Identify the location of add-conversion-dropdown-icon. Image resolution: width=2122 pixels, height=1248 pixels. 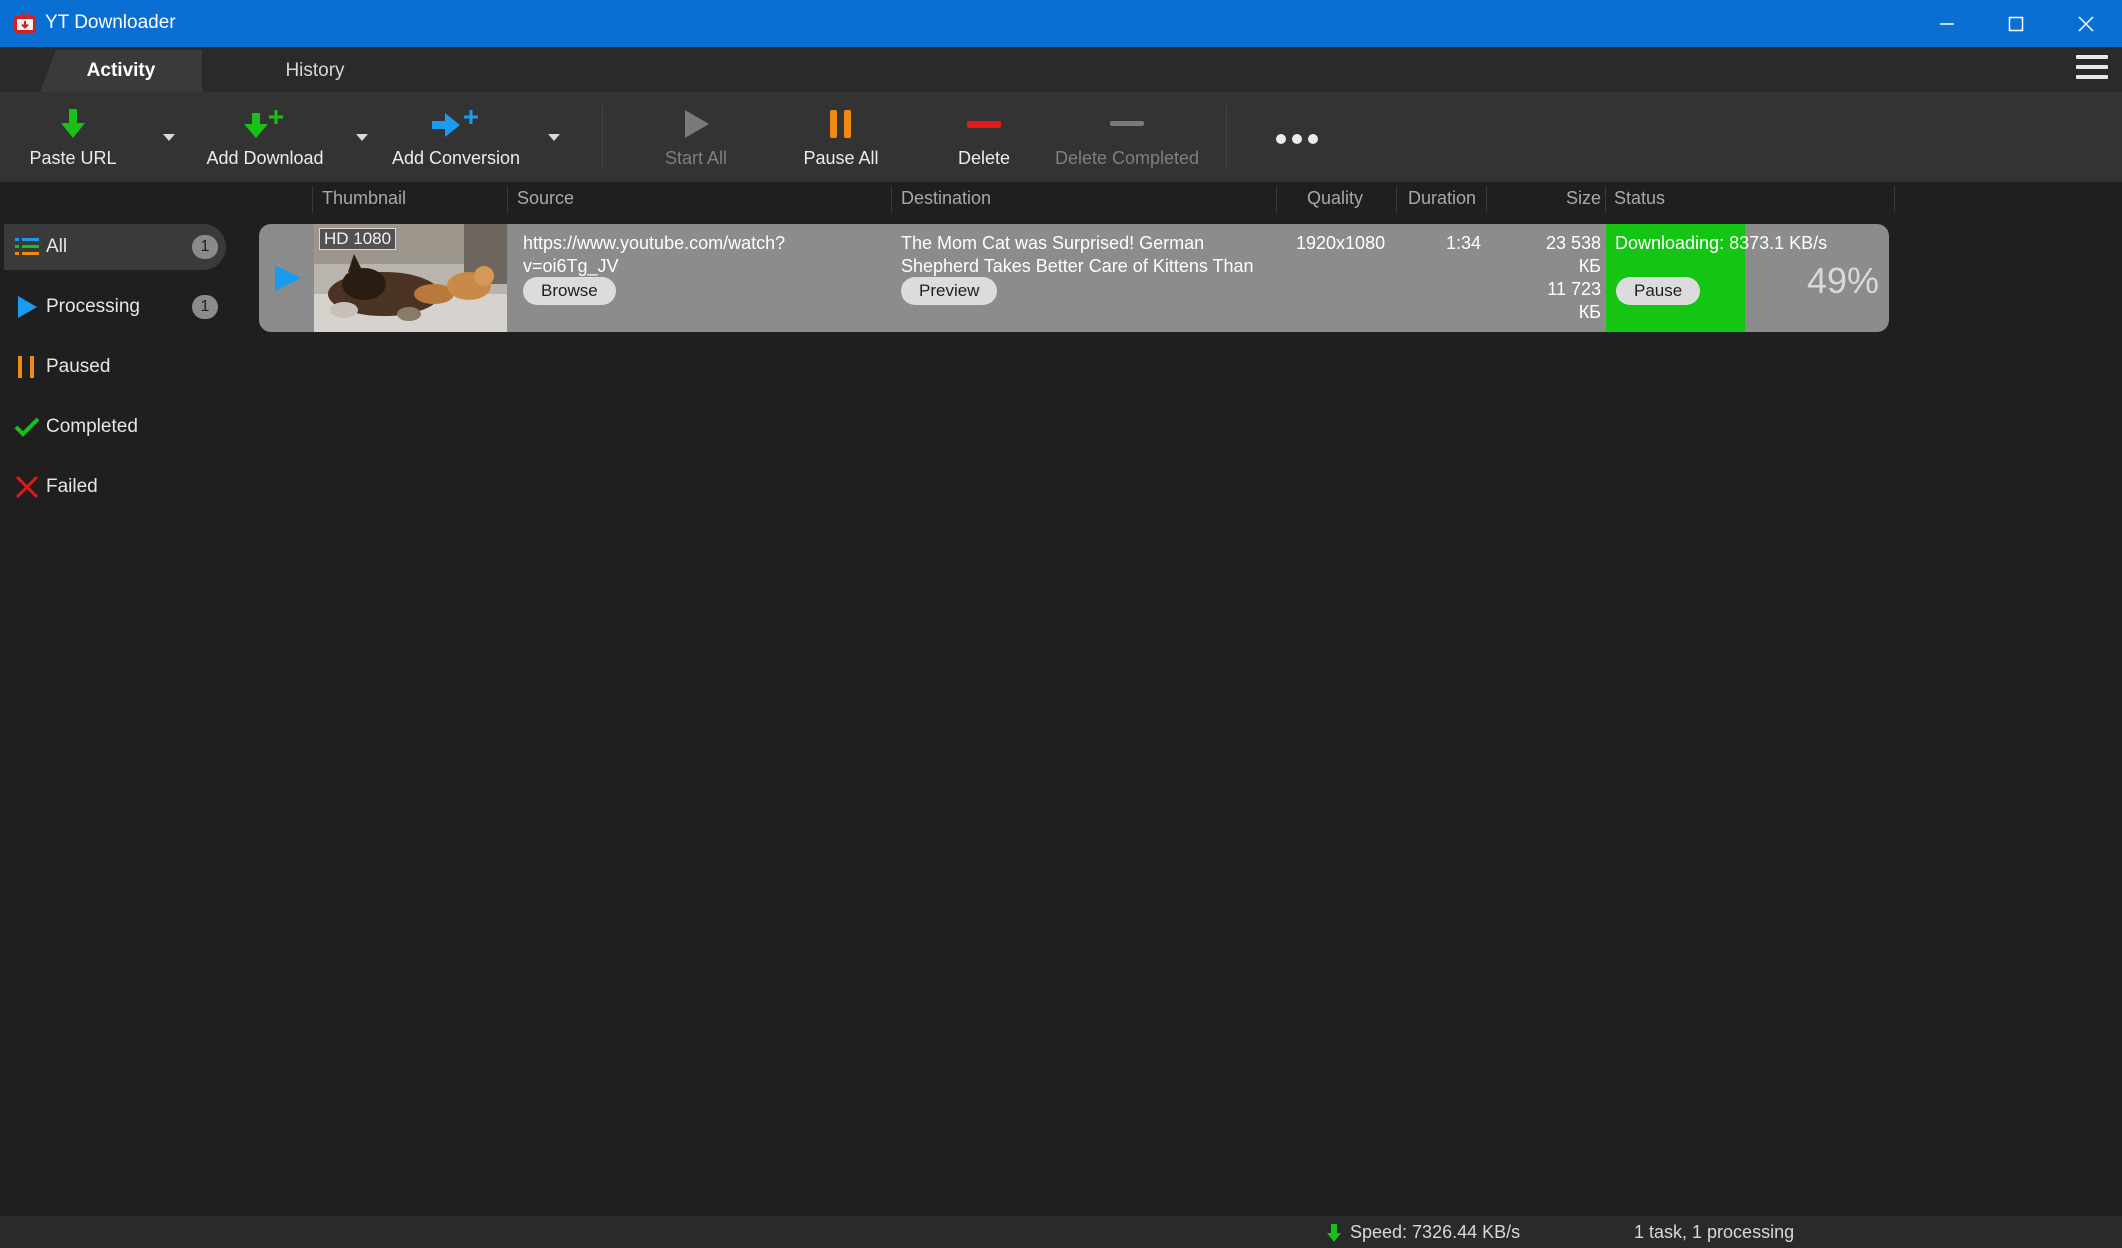
(554, 137).